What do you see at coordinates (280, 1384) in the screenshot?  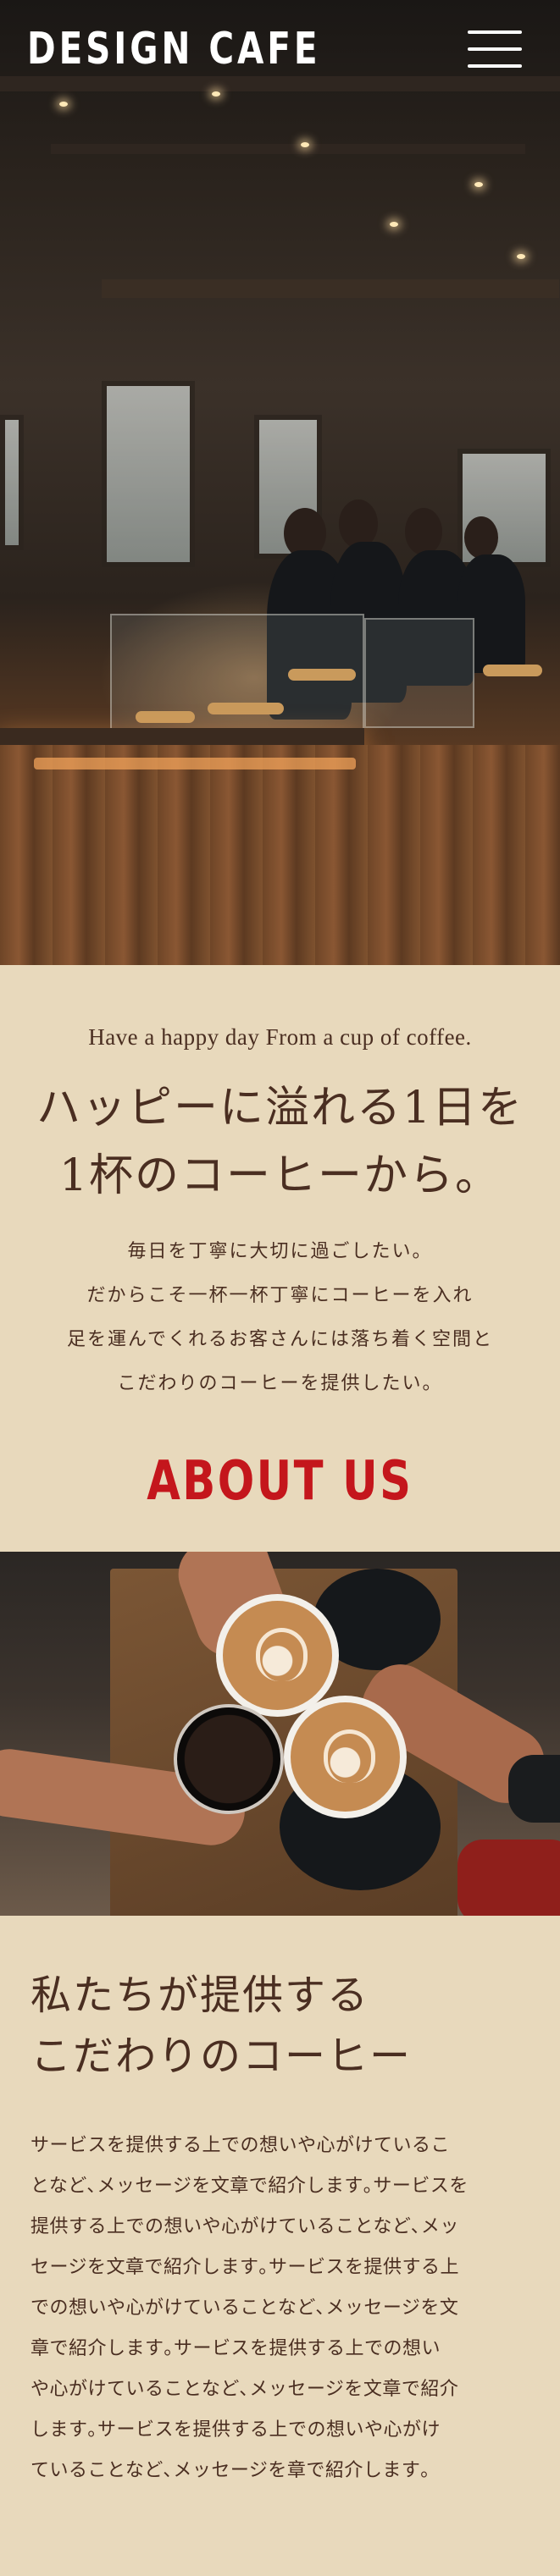 I see `intro-line: こだわりのコーヒーを提供したい。` at bounding box center [280, 1384].